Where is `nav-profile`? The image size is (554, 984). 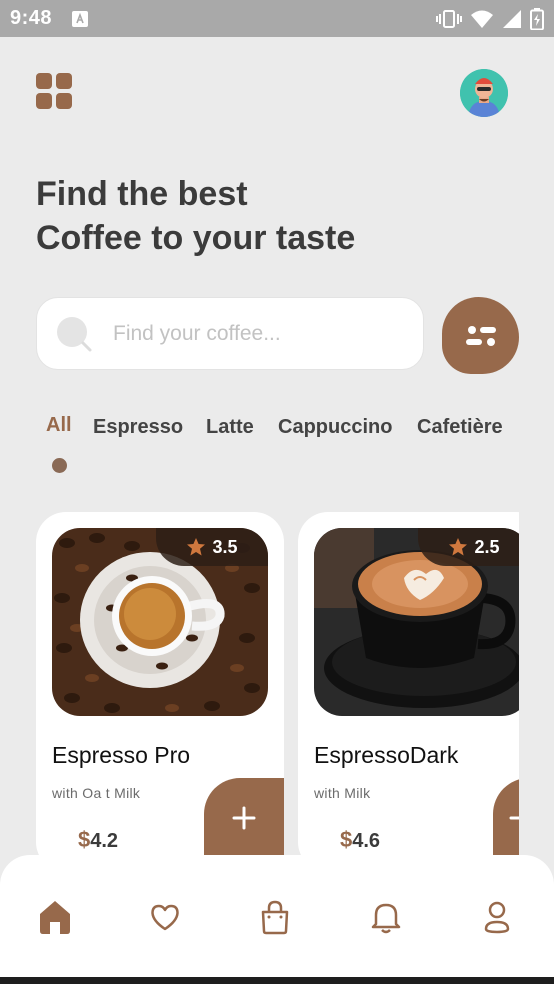 nav-profile is located at coordinates (497, 917).